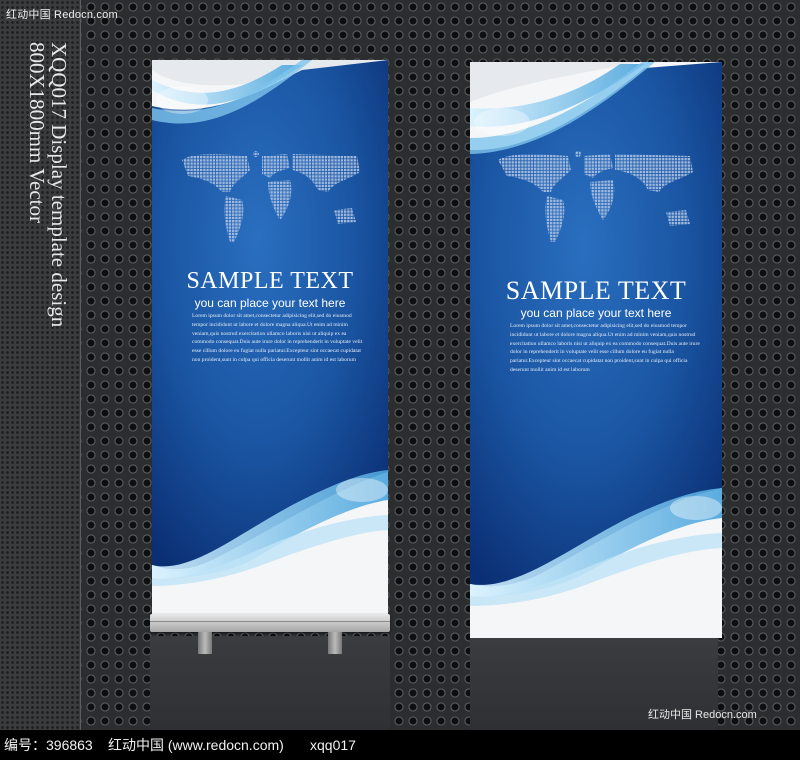 The width and height of the screenshot is (800, 760). What do you see at coordinates (205, 643) in the screenshot?
I see `banner-stand-leg-left` at bounding box center [205, 643].